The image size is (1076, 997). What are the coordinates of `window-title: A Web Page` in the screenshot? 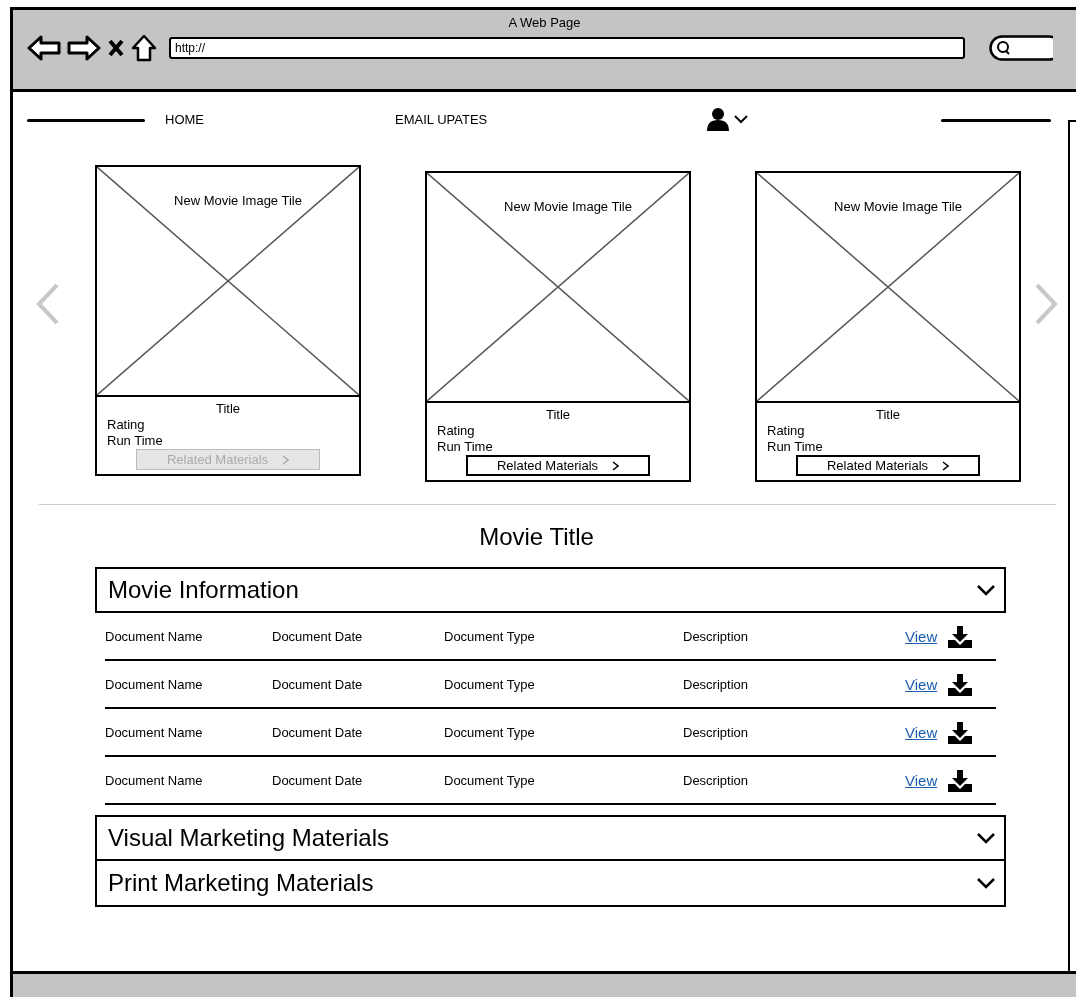 It's located at (544, 23).